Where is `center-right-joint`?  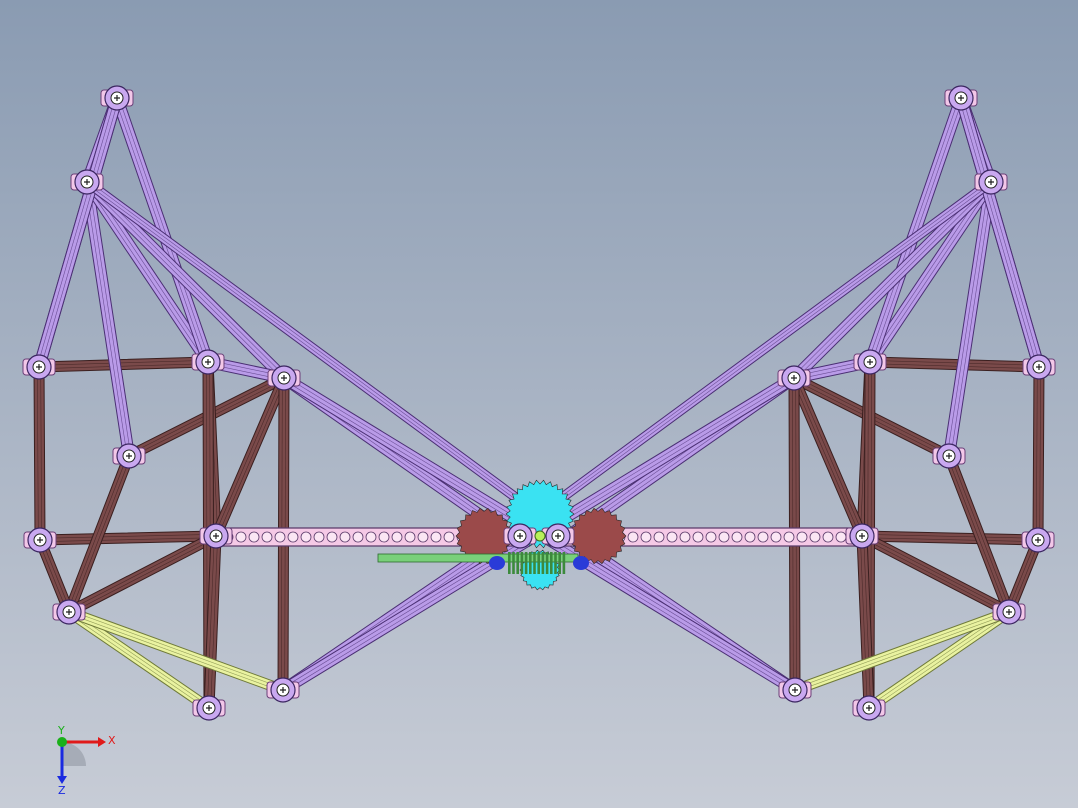
center-right-joint is located at coordinates (558, 536).